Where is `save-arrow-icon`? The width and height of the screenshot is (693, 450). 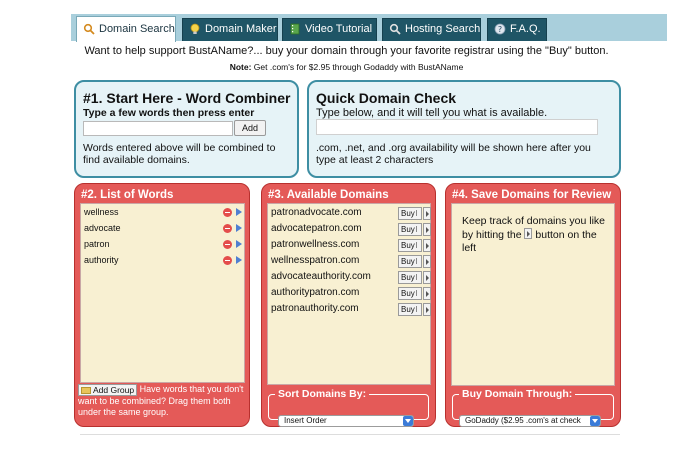 save-arrow-icon is located at coordinates (528, 233).